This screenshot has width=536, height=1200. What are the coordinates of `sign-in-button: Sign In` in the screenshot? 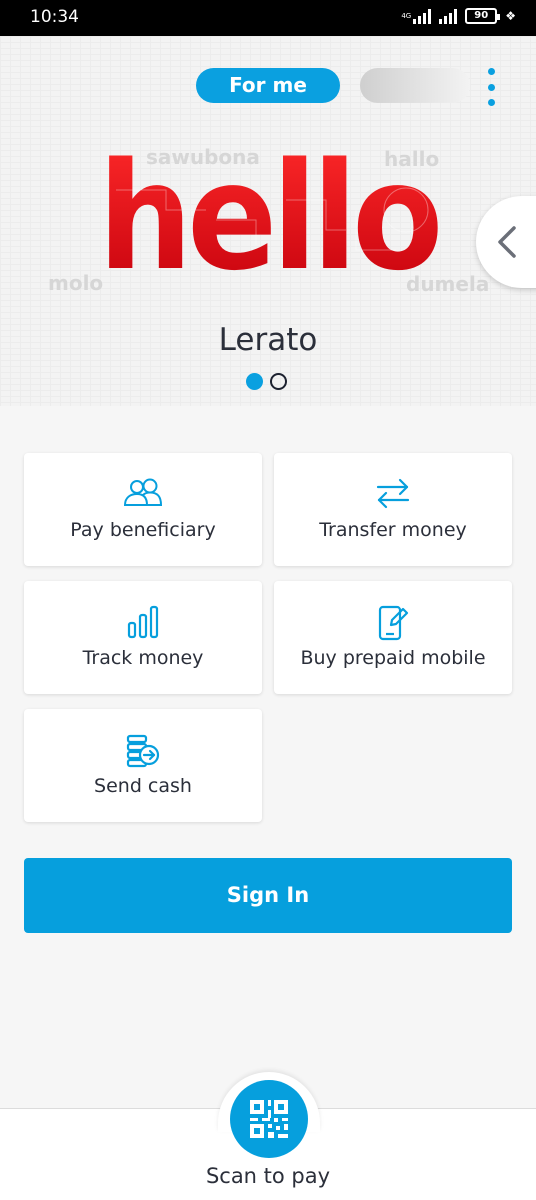 It's located at (268, 895).